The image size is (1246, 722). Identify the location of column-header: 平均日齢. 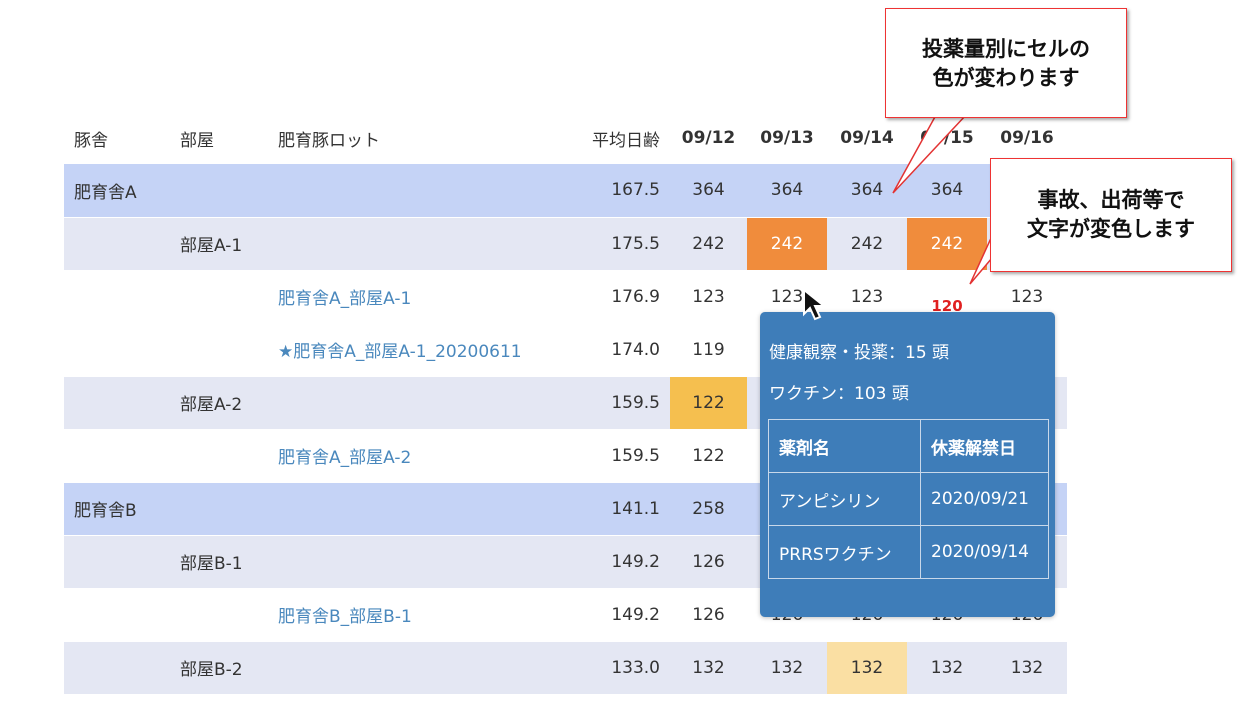
(617, 138).